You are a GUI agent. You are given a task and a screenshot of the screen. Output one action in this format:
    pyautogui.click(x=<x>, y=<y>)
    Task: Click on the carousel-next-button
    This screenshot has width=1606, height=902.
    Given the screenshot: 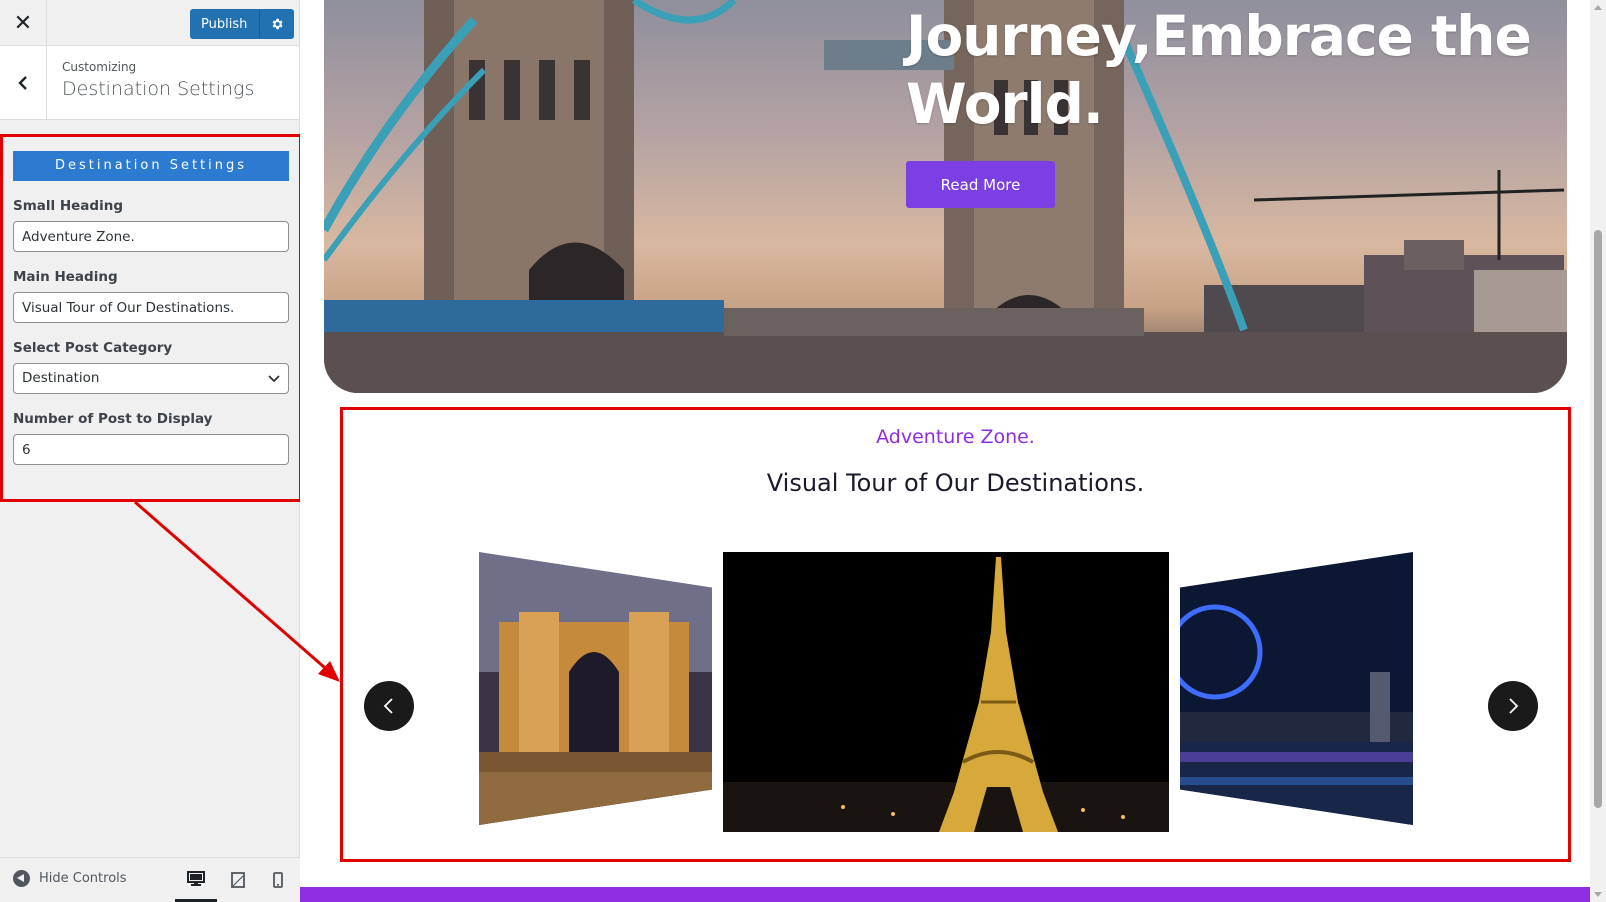 What is the action you would take?
    pyautogui.click(x=1513, y=706)
    